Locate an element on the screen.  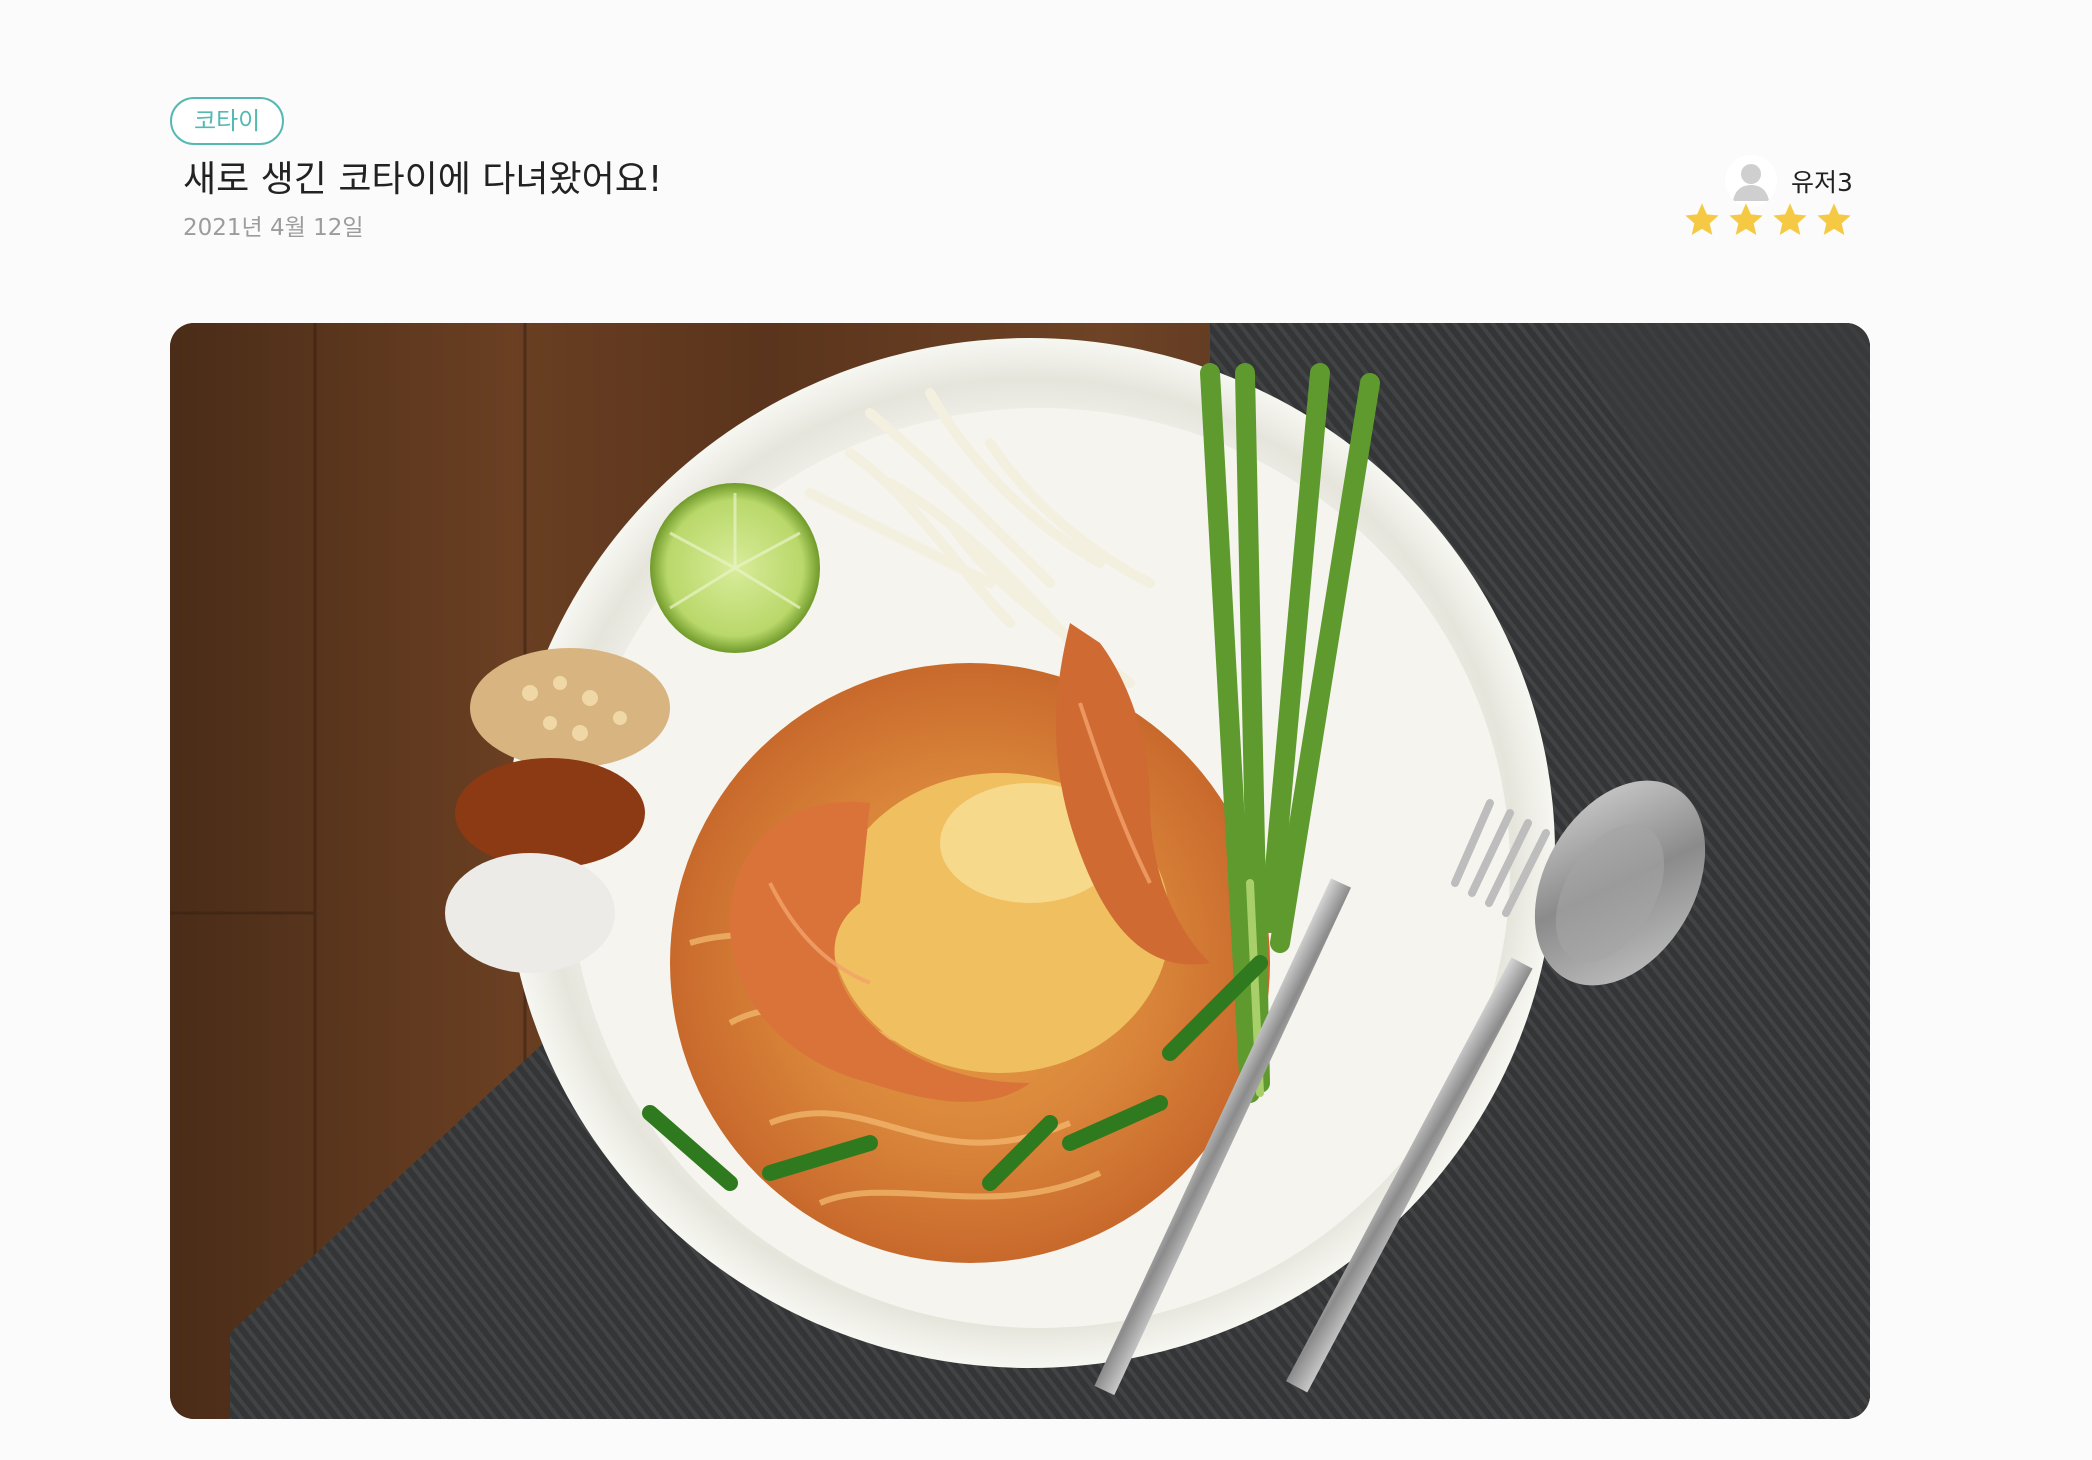
category-tag: 코타이 is located at coordinates (227, 121).